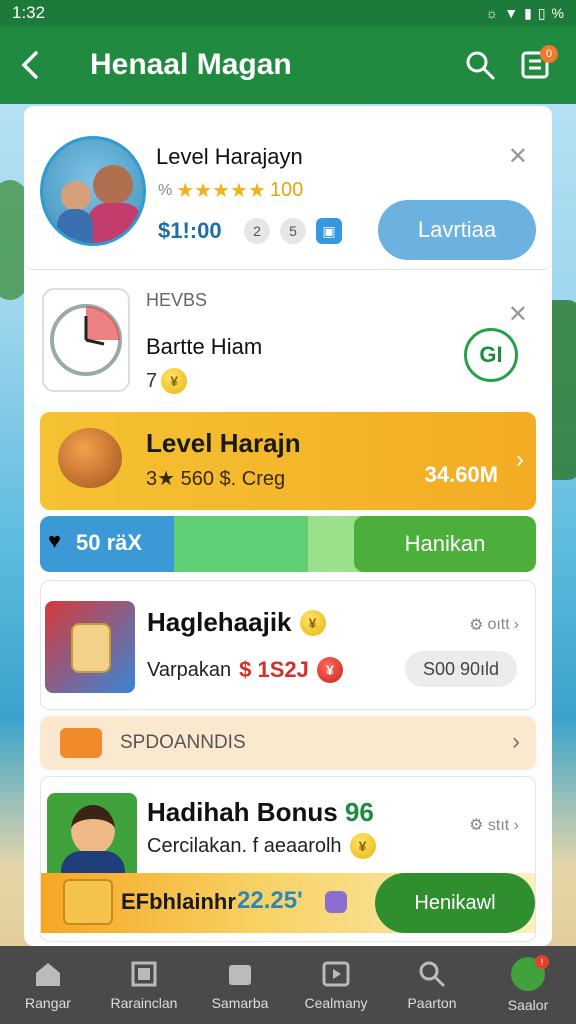 The width and height of the screenshot is (576, 1024). I want to click on star-rating-icon: ★★★★★, so click(221, 191).